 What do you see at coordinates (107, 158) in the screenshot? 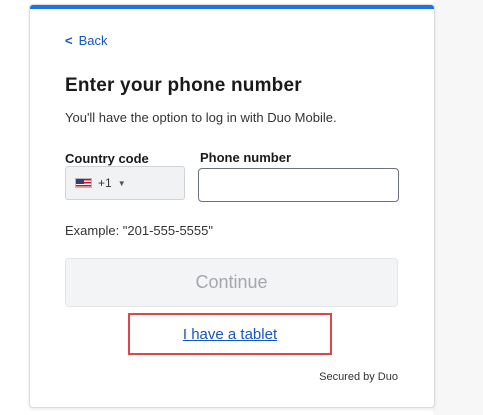
I see `country-code-label: Country code` at bounding box center [107, 158].